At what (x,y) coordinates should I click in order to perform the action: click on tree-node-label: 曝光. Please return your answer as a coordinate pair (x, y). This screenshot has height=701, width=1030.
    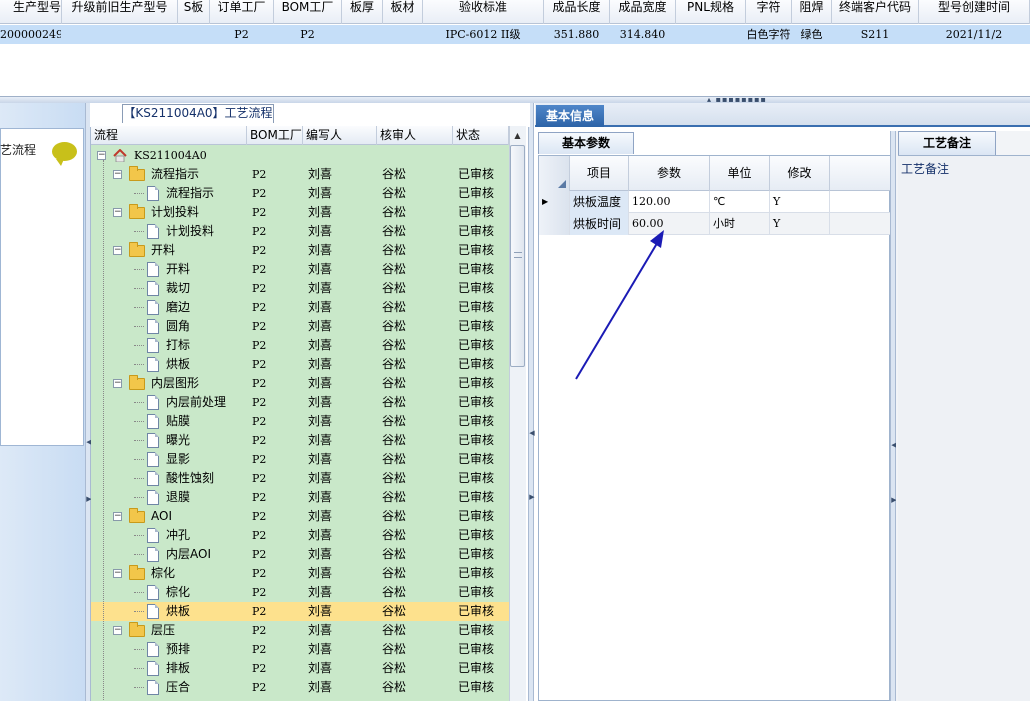
    Looking at the image, I should click on (178, 440).